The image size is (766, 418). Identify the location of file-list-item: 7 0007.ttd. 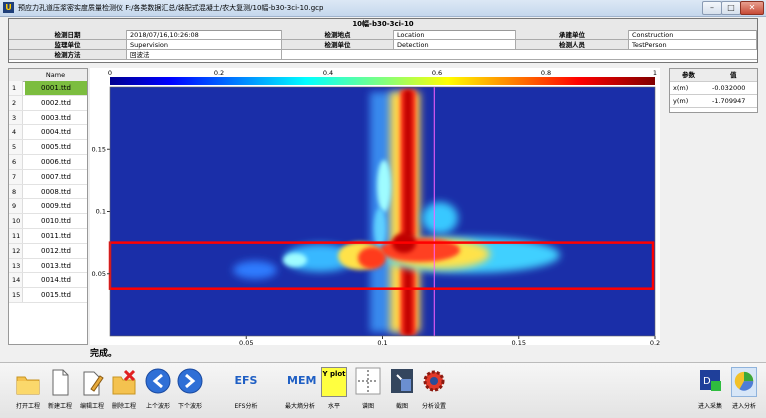
(48, 177).